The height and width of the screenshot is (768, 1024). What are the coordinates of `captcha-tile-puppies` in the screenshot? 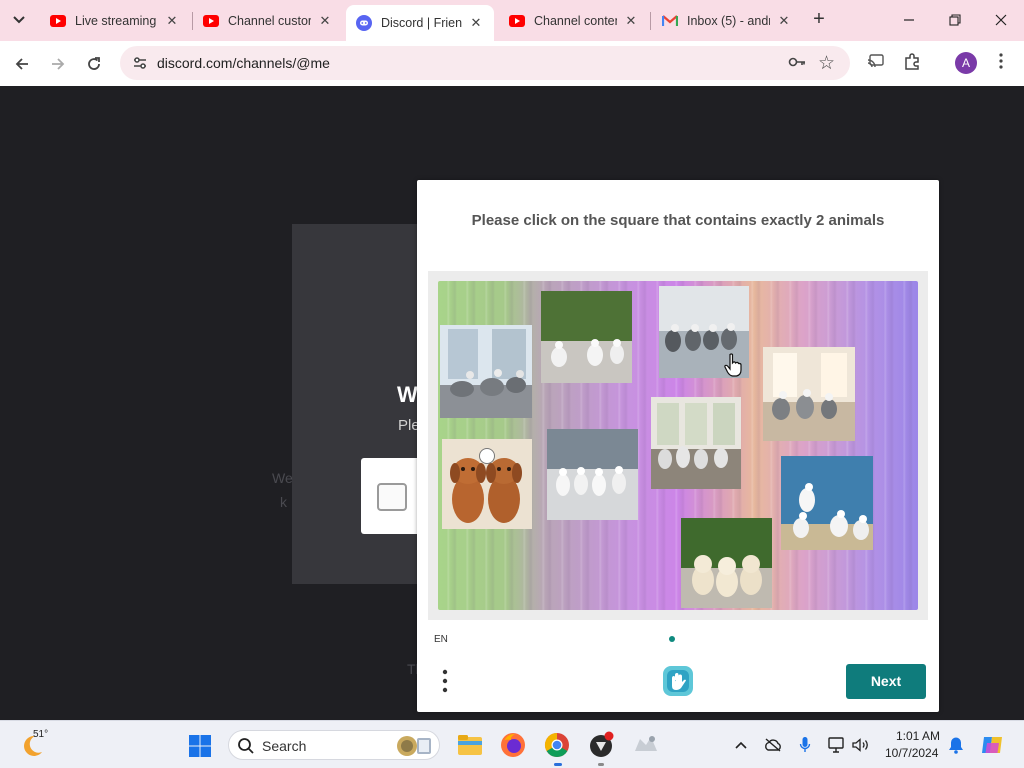 It's located at (726, 563).